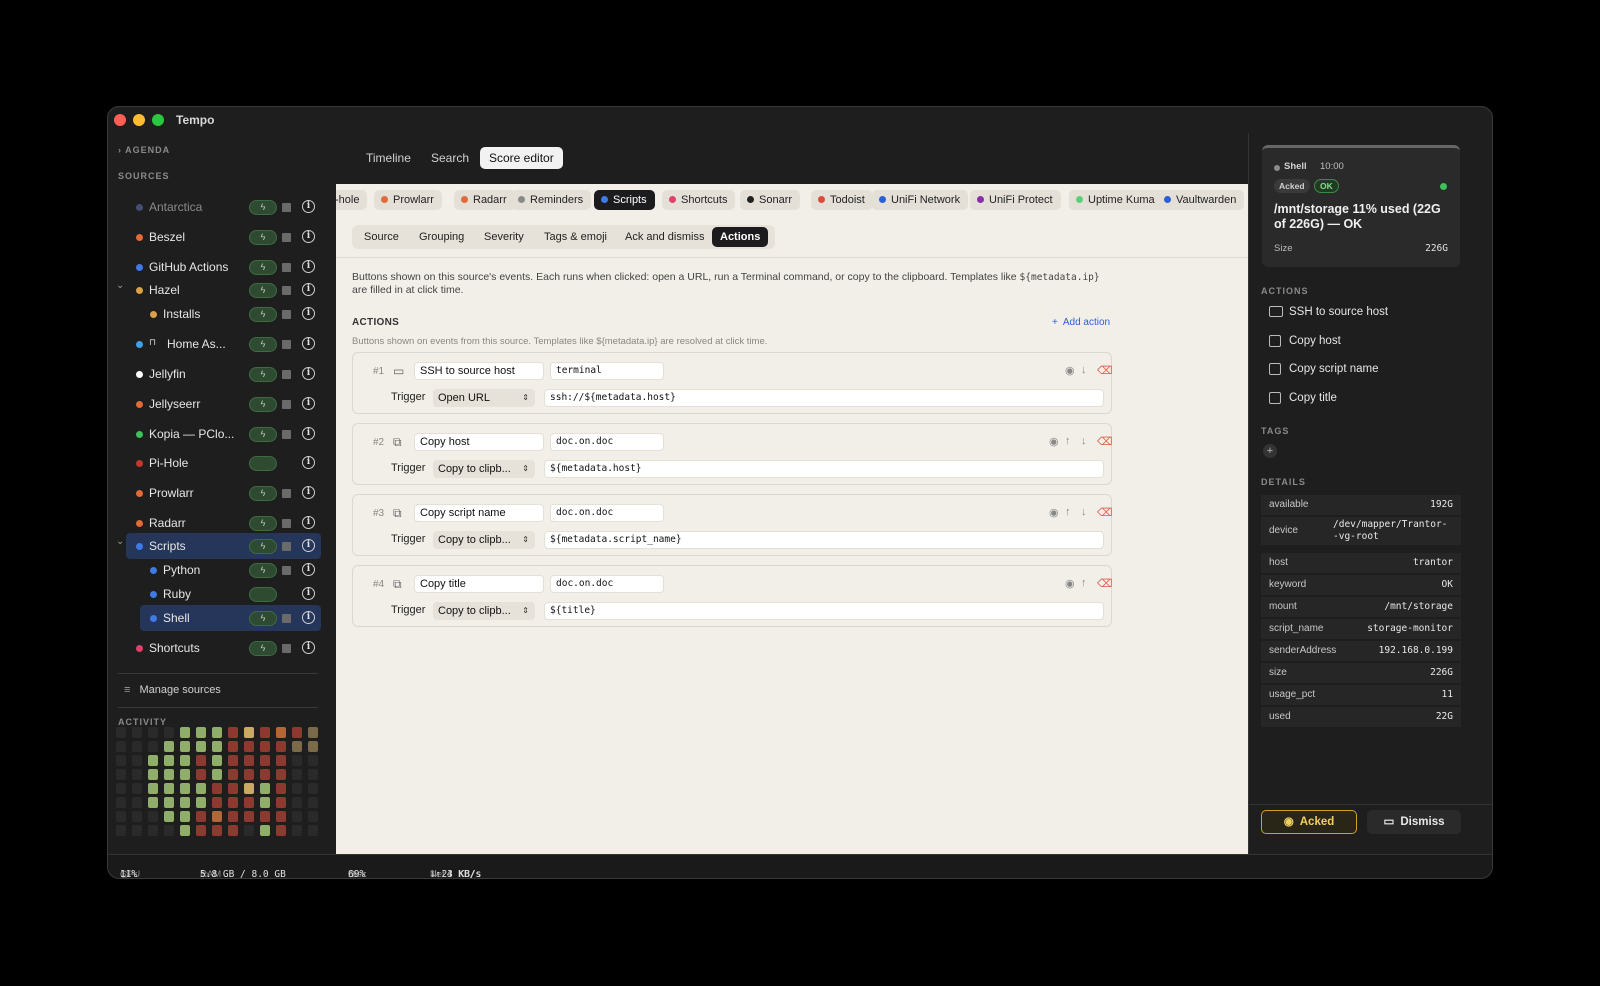 The width and height of the screenshot is (1600, 986). I want to click on action-name-input: SSH to source host, so click(479, 371).